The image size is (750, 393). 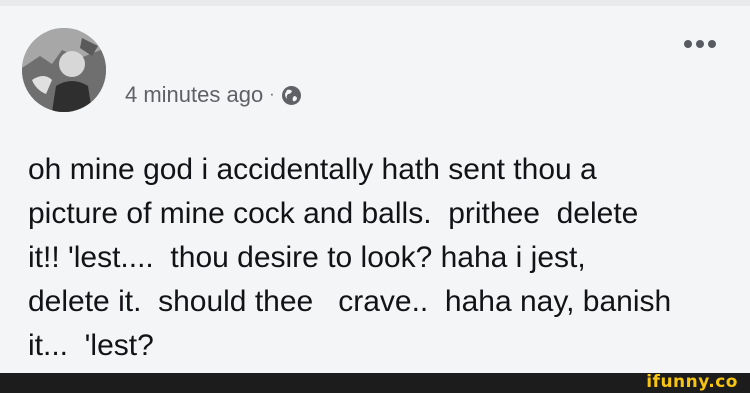 I want to click on globe-icon, so click(x=291, y=95).